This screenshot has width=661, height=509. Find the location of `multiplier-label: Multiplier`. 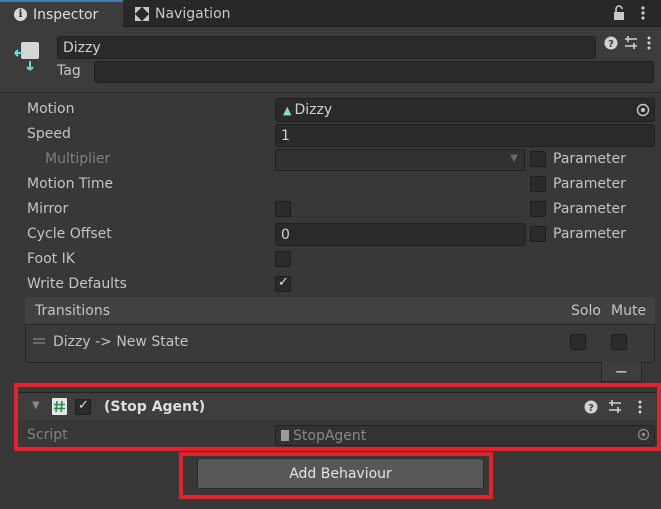

multiplier-label: Multiplier is located at coordinates (78, 159).